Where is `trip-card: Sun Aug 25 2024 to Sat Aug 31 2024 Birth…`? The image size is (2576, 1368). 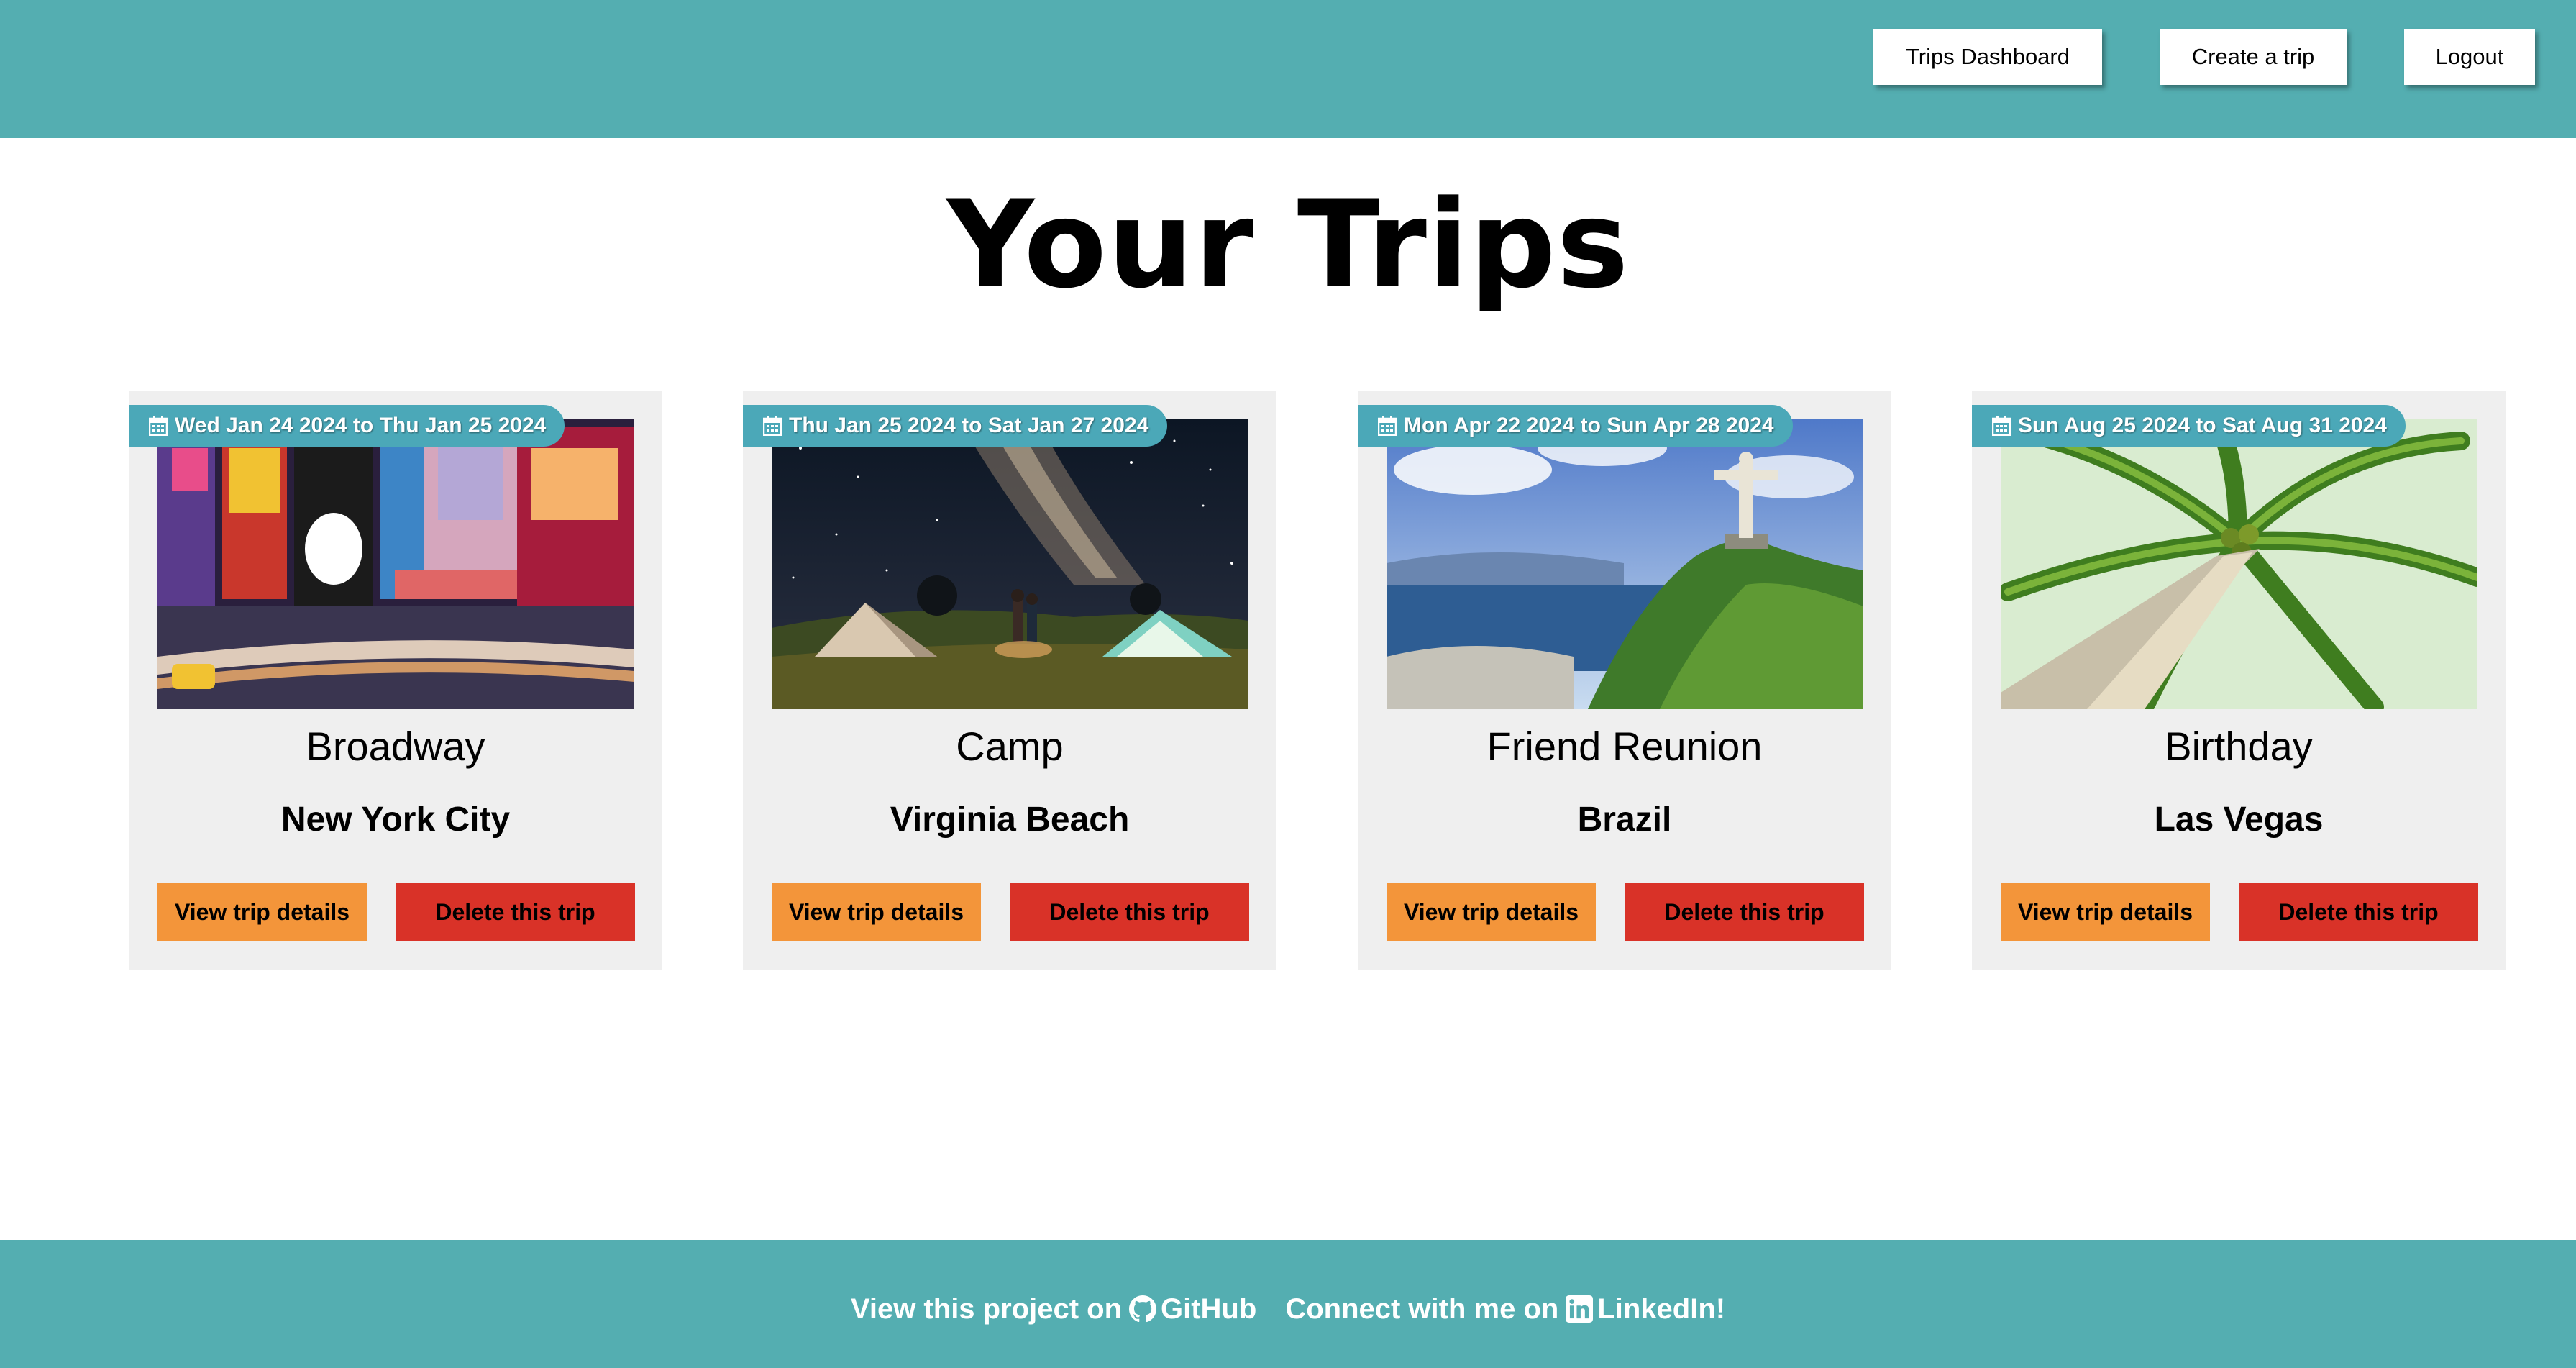 trip-card: Sun Aug 25 2024 to Sat Aug 31 2024 Birth… is located at coordinates (2239, 680).